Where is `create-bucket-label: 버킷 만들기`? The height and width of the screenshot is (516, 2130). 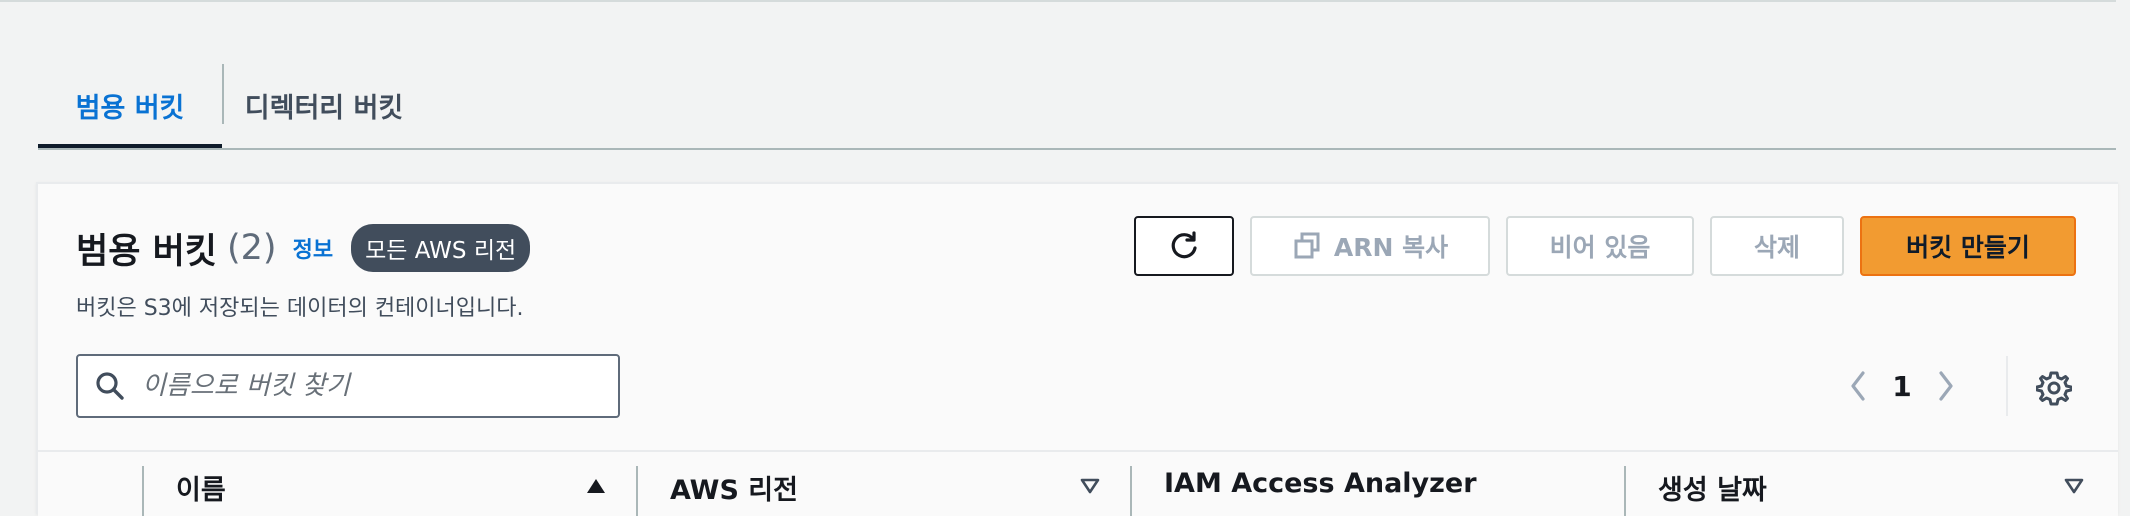
create-bucket-label: 버킷 만들기 is located at coordinates (1968, 247).